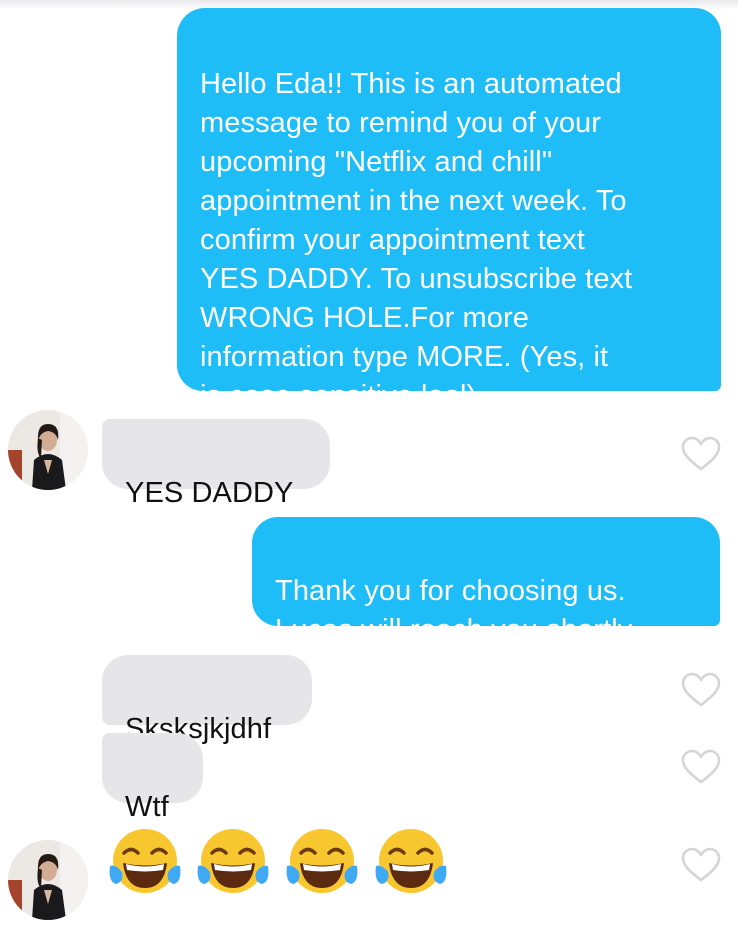 The height and width of the screenshot is (932, 738). I want to click on incoming-message-bubble: Sksksjkjdhf, so click(207, 700).